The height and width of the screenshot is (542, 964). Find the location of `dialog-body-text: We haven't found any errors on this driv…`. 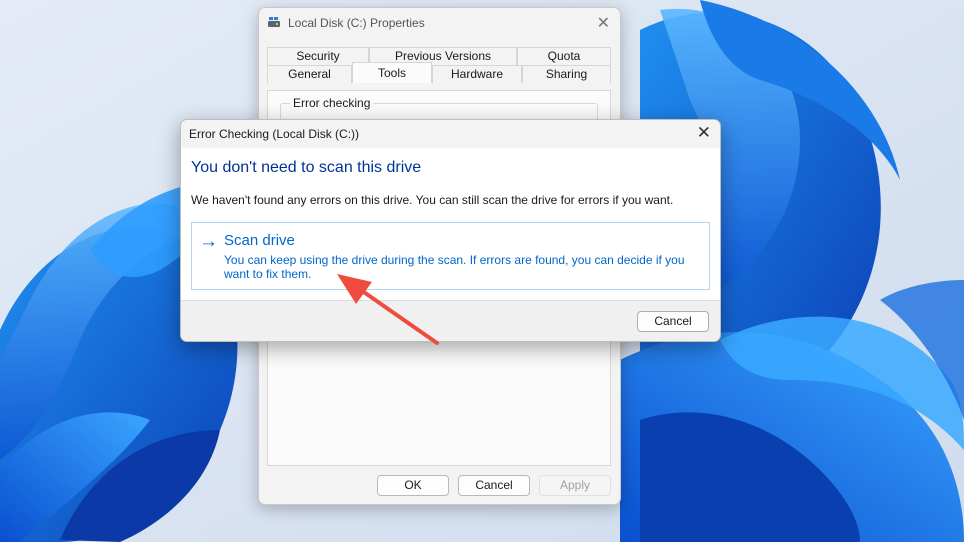

dialog-body-text: We haven't found any errors on this driv… is located at coordinates (432, 200).